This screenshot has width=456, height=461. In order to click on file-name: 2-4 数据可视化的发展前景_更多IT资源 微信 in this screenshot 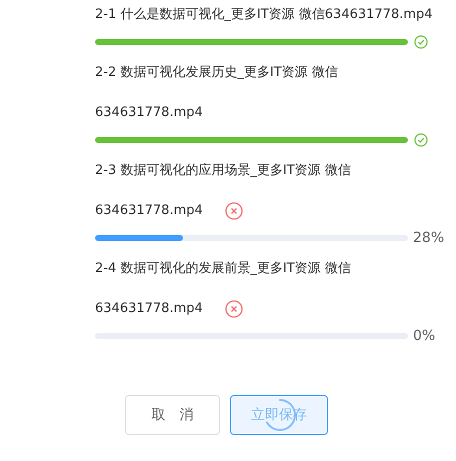, I will do `click(223, 269)`.